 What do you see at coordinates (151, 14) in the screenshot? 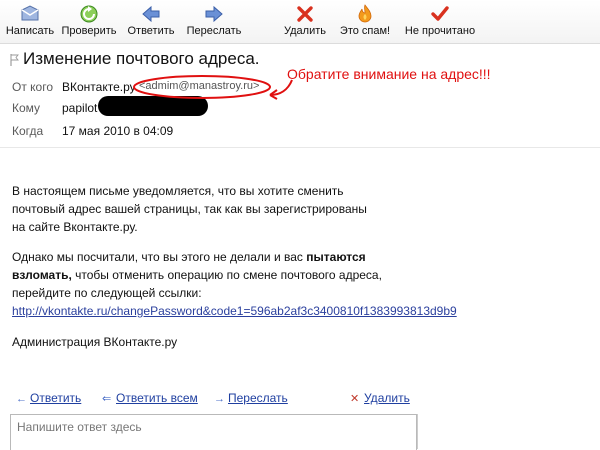
I see `reply-arrow-icon` at bounding box center [151, 14].